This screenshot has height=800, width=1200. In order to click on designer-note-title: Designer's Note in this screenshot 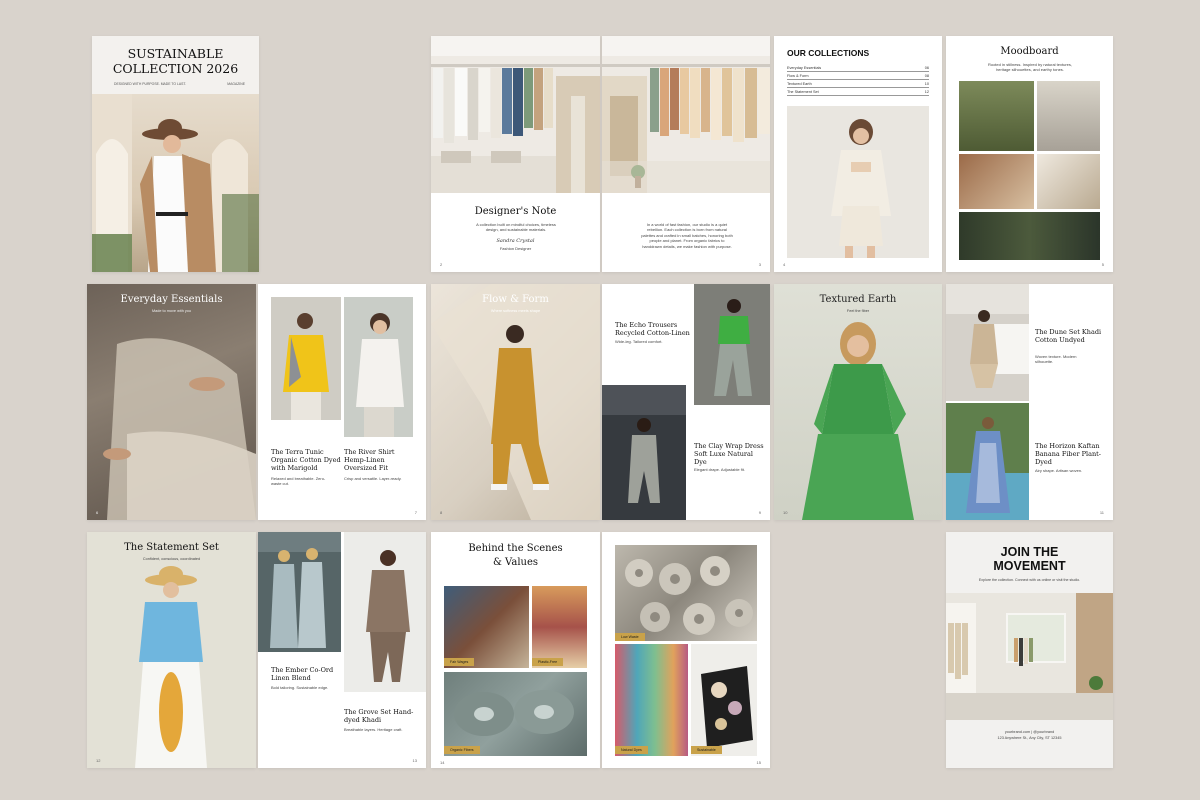, I will do `click(515, 211)`.